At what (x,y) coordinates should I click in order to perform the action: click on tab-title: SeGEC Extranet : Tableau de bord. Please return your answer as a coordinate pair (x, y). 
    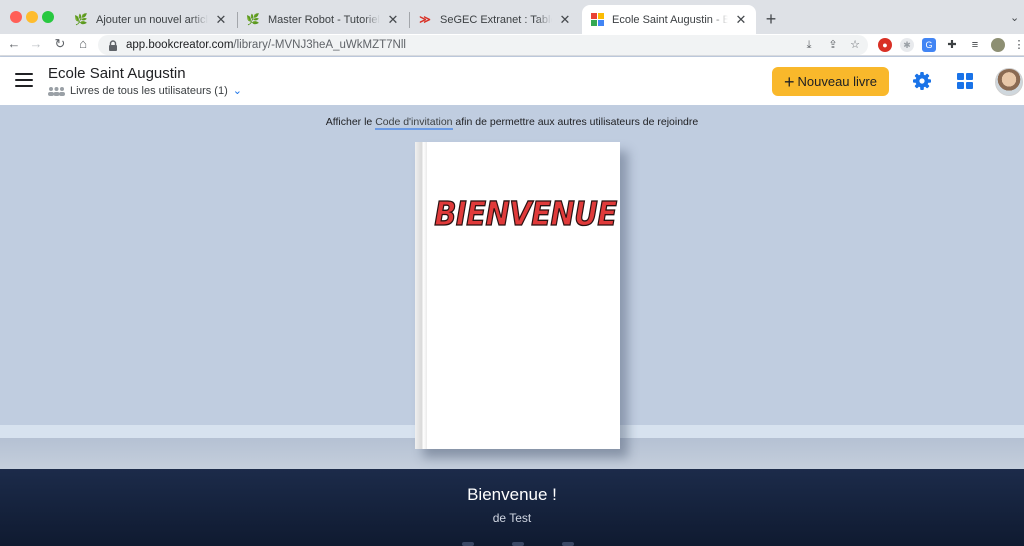
    Looking at the image, I should click on (496, 19).